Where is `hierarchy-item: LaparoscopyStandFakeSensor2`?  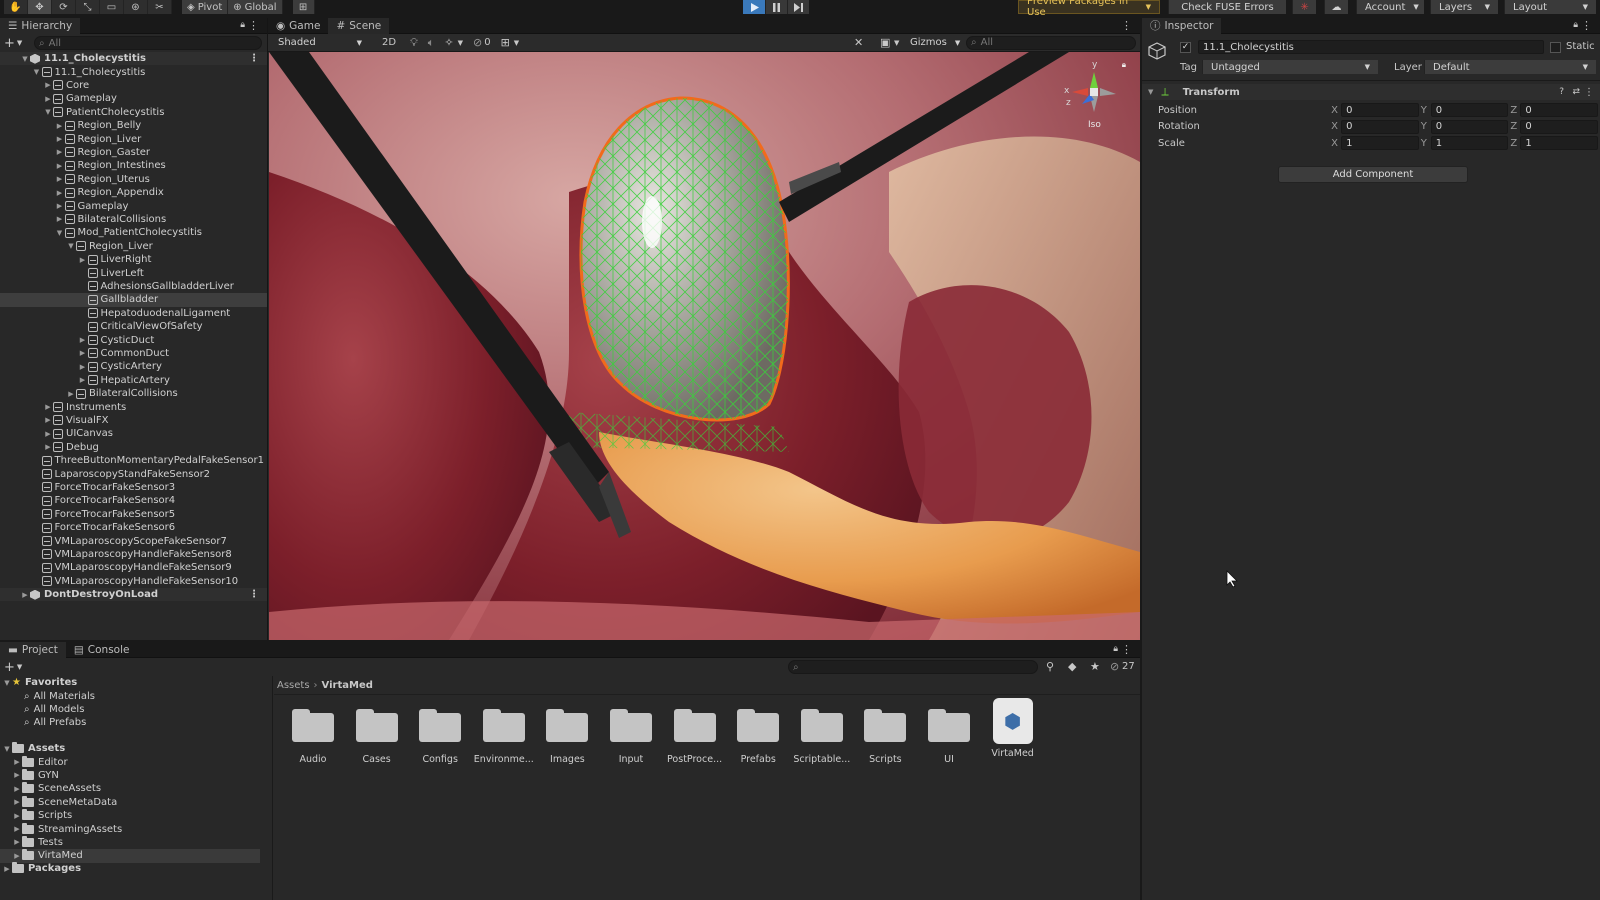 hierarchy-item: LaparoscopyStandFakeSensor2 is located at coordinates (133, 473).